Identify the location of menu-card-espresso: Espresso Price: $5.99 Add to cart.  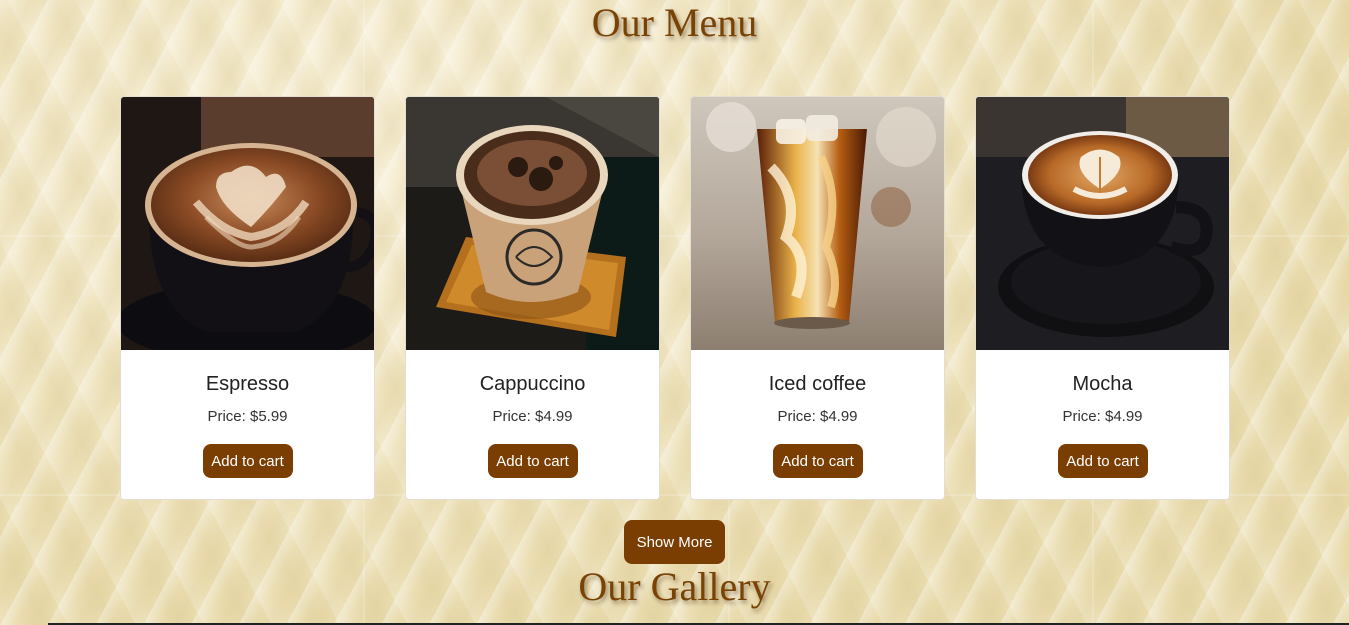
(247, 298).